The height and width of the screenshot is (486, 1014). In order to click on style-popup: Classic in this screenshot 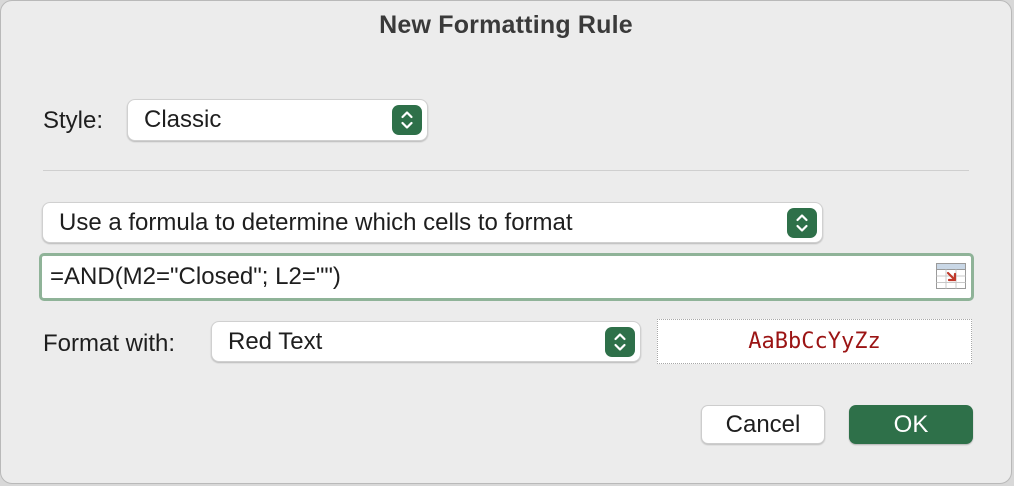, I will do `click(277, 120)`.